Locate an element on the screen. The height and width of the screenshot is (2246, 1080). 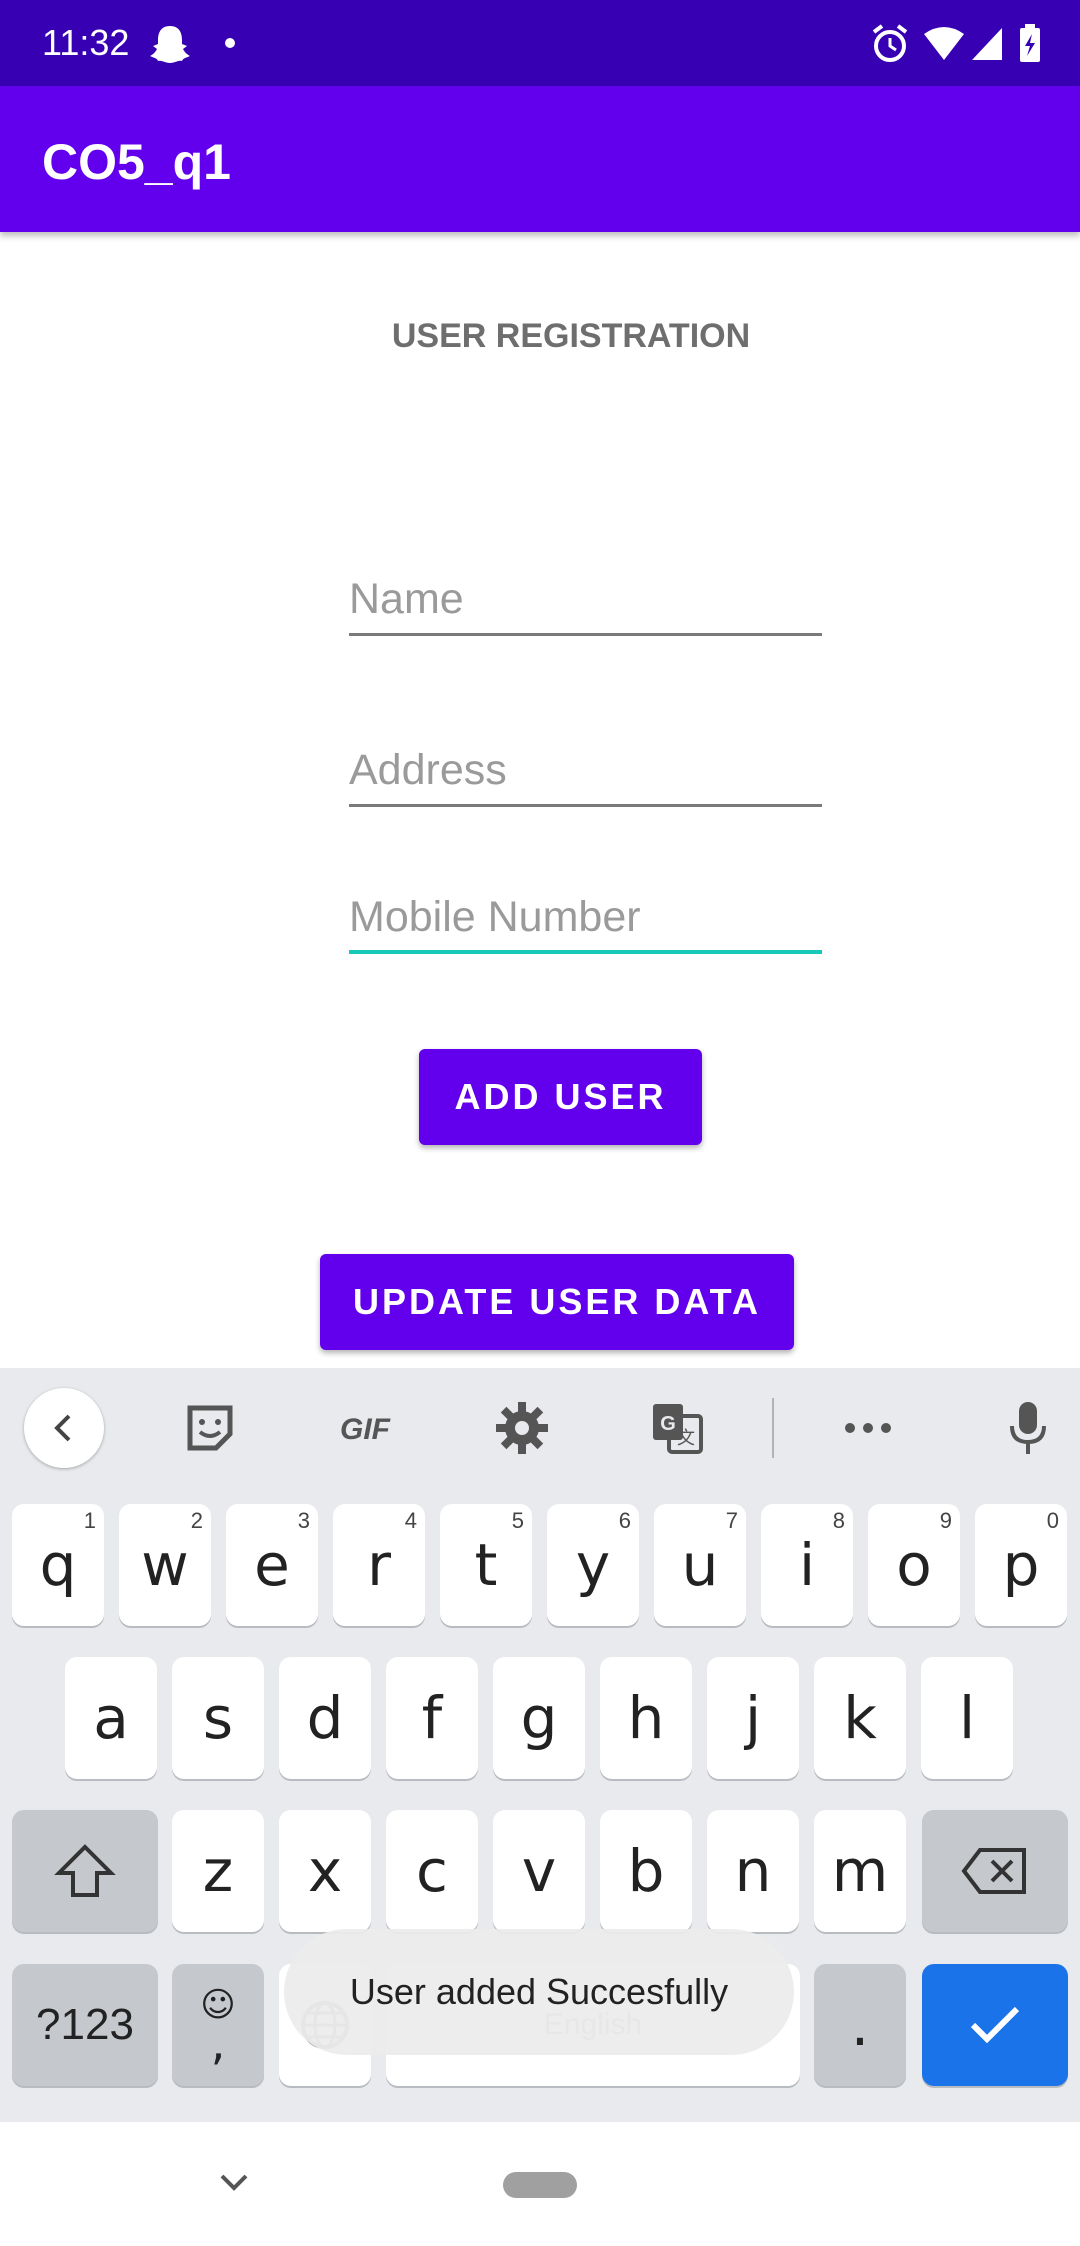
checkmark-icon is located at coordinates (995, 2025).